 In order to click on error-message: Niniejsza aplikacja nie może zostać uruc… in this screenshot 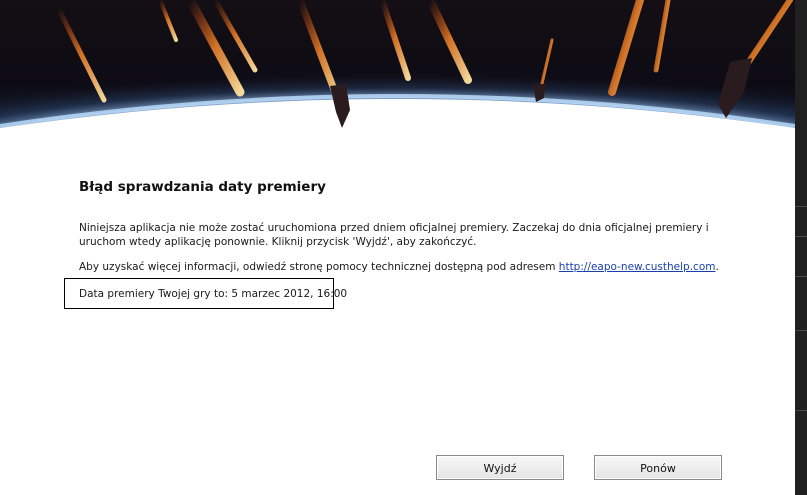, I will do `click(394, 235)`.